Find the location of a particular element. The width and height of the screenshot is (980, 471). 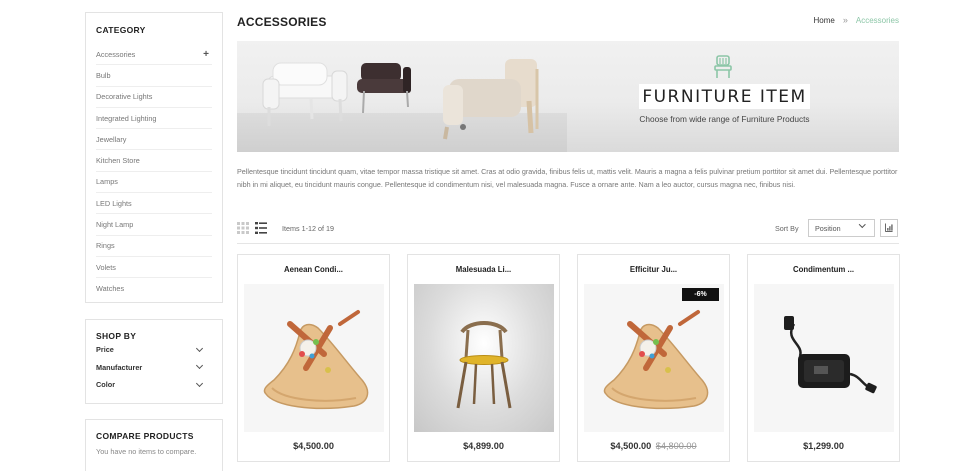

category-item-label: Volets is located at coordinates (106, 267).